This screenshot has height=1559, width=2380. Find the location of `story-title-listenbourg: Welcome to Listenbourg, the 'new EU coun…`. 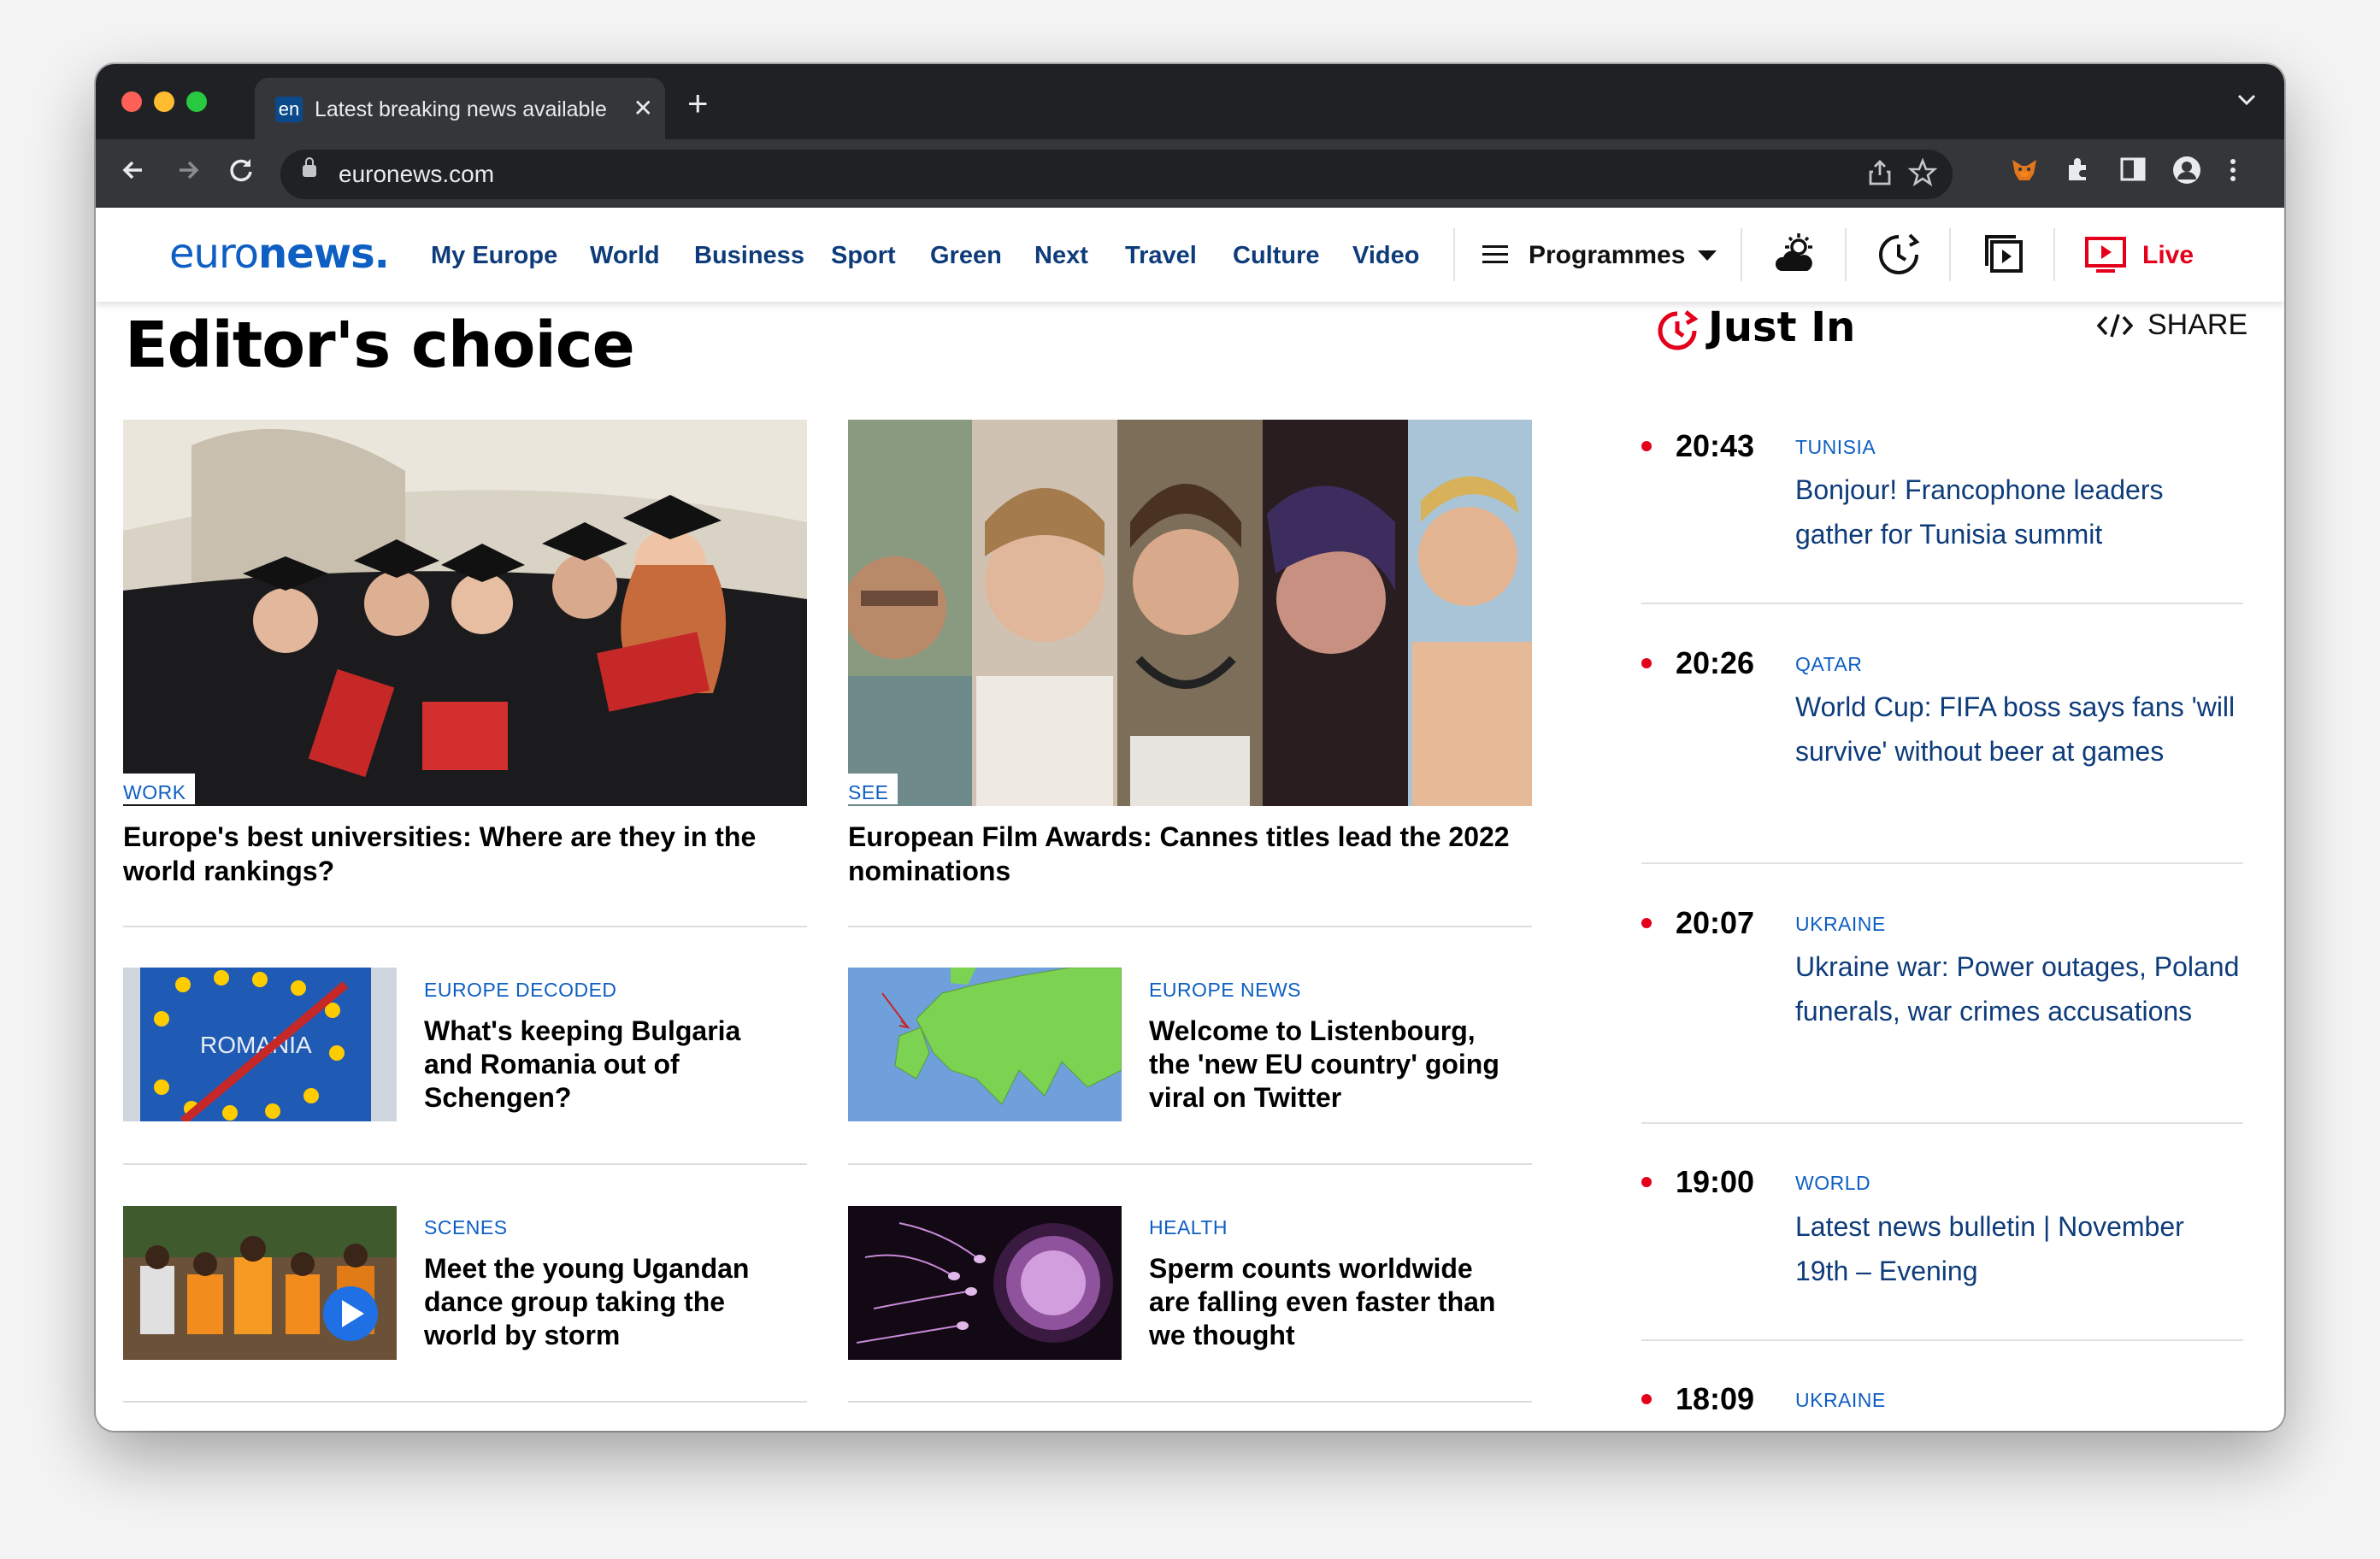

story-title-listenbourg: Welcome to Listenbourg, the 'new EU coun… is located at coordinates (1329, 1065).